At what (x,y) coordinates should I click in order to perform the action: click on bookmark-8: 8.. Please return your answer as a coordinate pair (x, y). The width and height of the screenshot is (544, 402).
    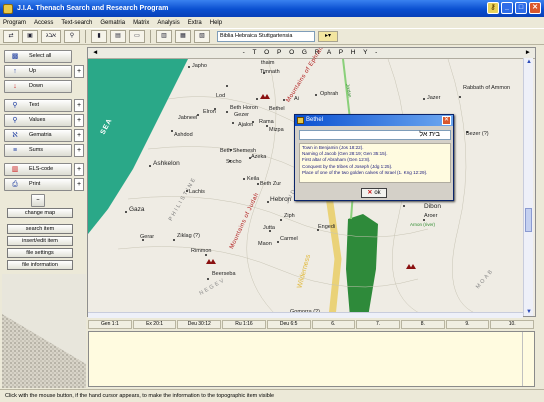
    Looking at the image, I should click on (422, 324).